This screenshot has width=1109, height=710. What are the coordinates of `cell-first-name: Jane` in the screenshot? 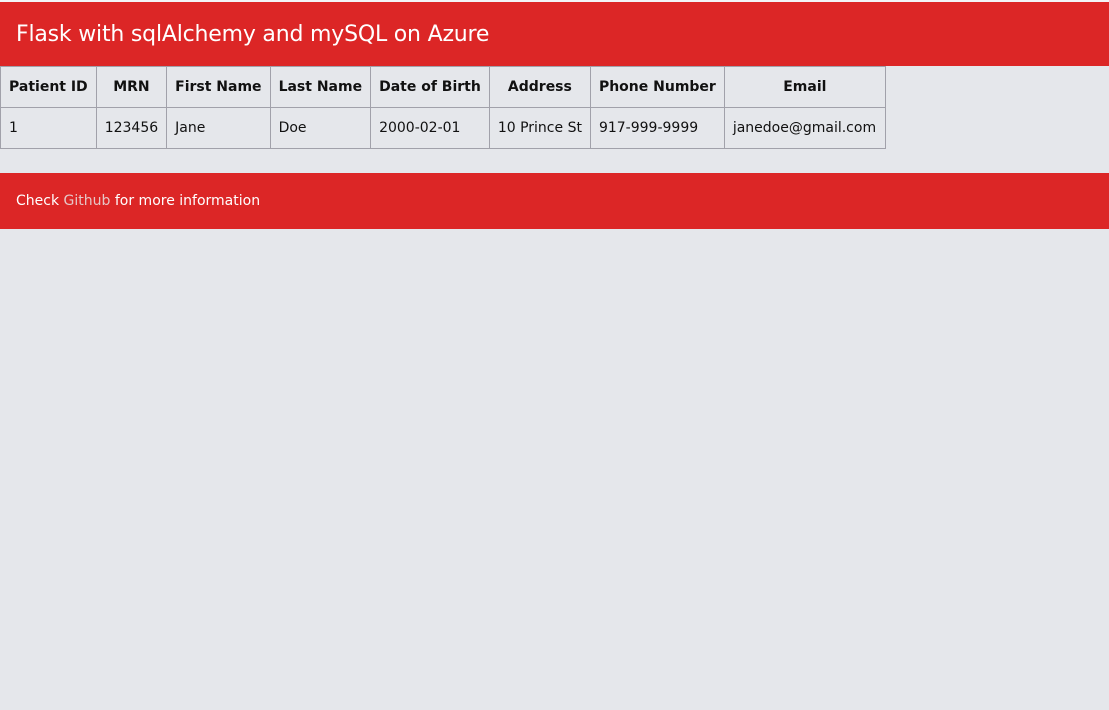 It's located at (218, 128).